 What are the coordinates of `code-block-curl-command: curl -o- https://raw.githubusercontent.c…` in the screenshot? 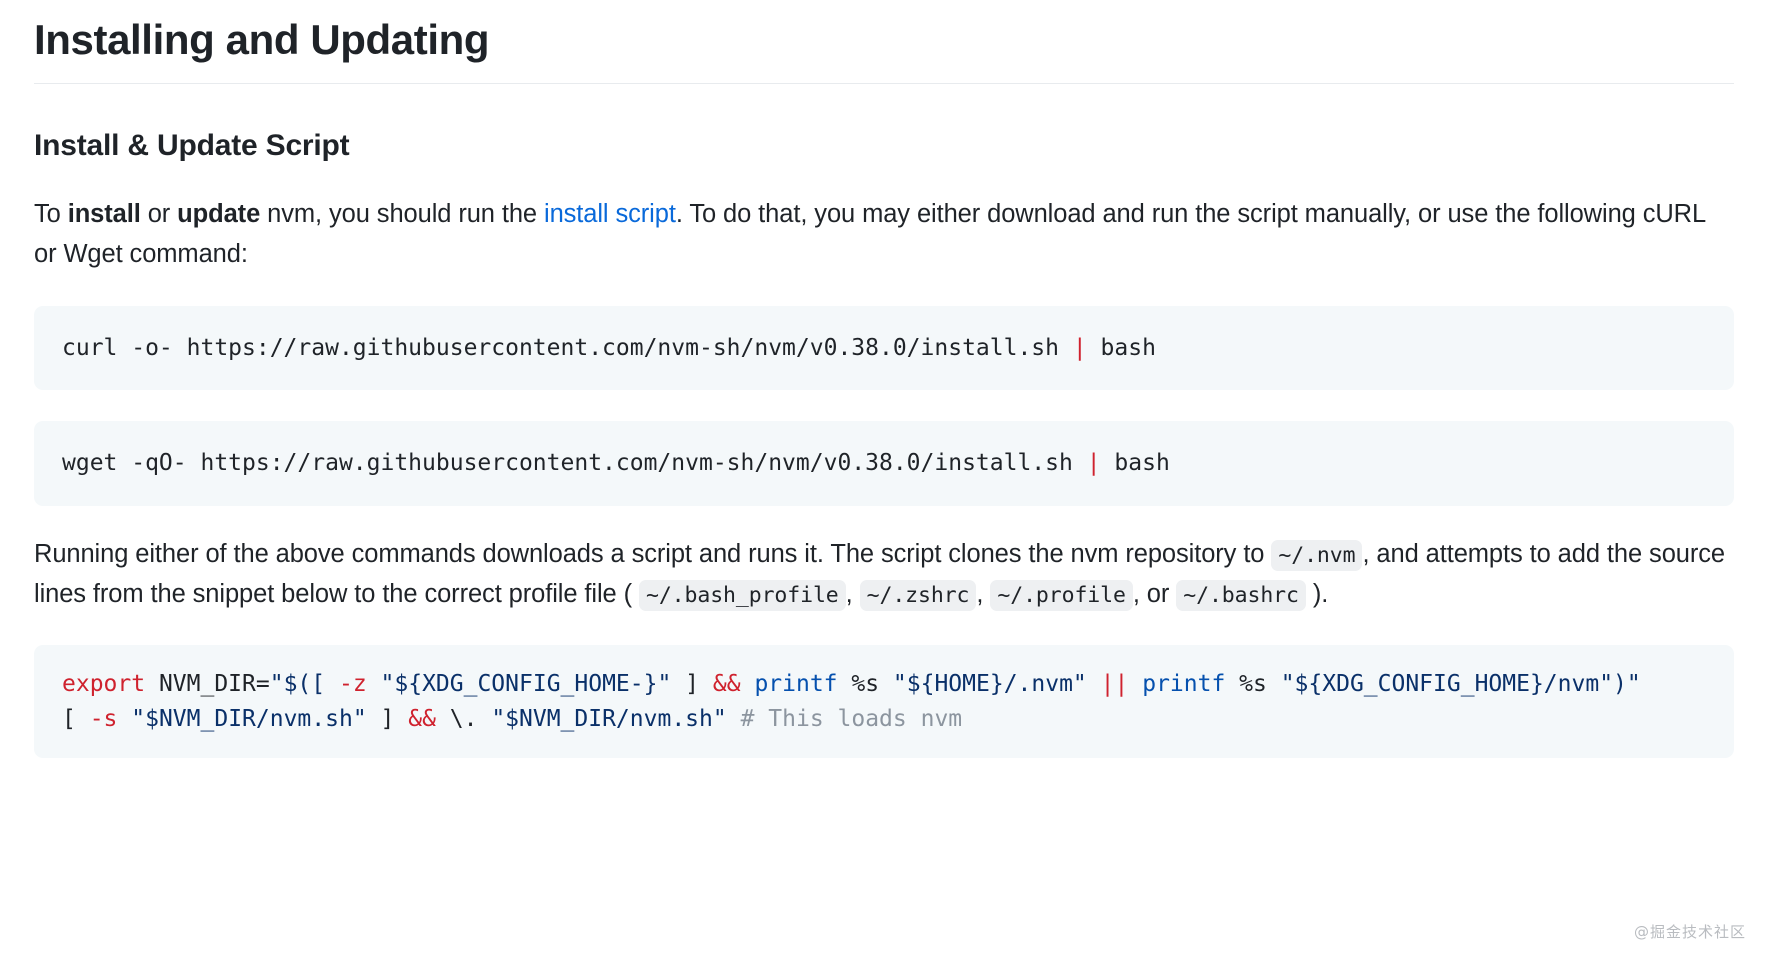 It's located at (884, 348).